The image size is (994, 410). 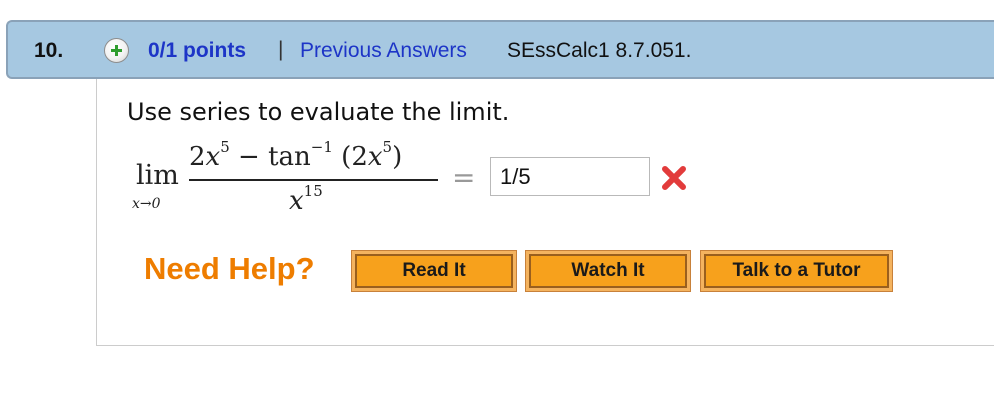 I want to click on read-it-button: Read It, so click(x=434, y=271).